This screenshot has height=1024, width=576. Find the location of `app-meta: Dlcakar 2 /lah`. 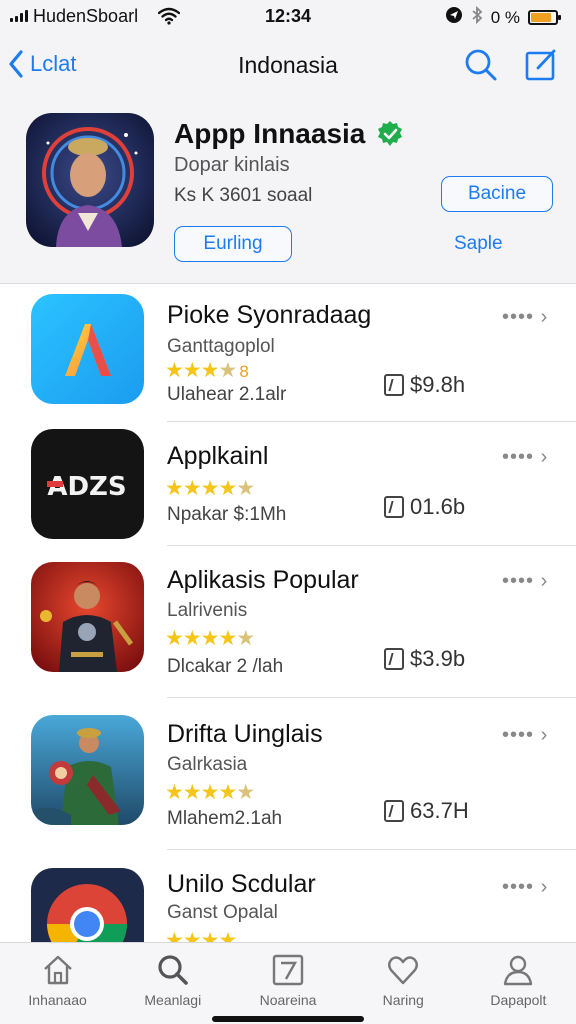

app-meta: Dlcakar 2 /lah is located at coordinates (225, 666).